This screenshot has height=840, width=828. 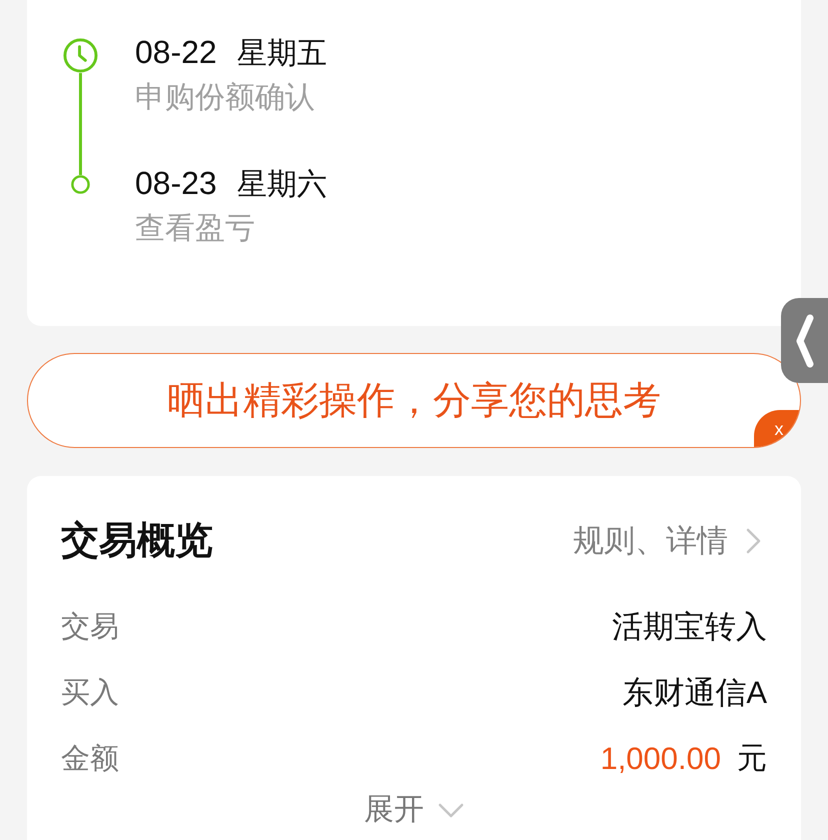 What do you see at coordinates (195, 229) in the screenshot?
I see `step-description: 查看盈亏` at bounding box center [195, 229].